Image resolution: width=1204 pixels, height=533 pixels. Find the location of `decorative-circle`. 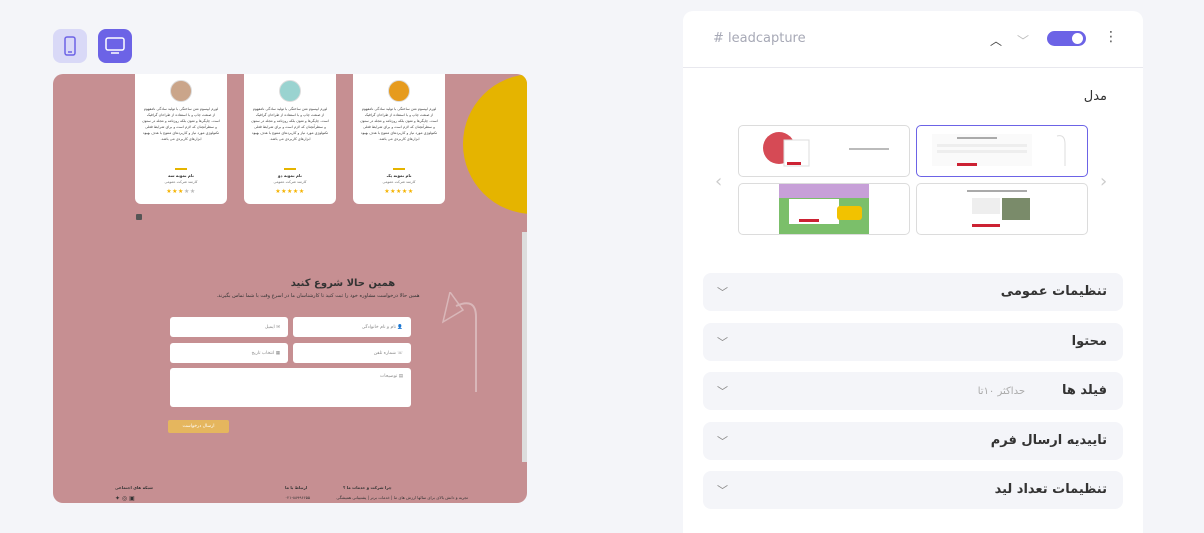

decorative-circle is located at coordinates (495, 144).